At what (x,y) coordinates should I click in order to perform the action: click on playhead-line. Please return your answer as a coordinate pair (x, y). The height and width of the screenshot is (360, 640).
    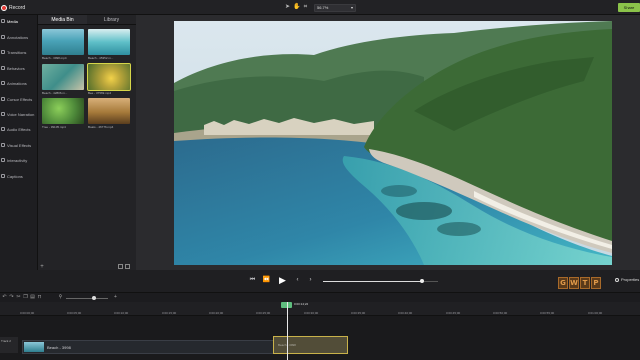
    Looking at the image, I should click on (287, 331).